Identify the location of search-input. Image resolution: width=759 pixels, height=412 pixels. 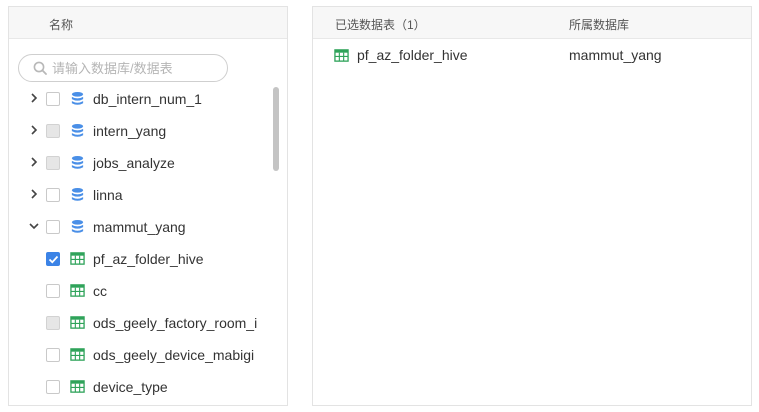
(132, 68).